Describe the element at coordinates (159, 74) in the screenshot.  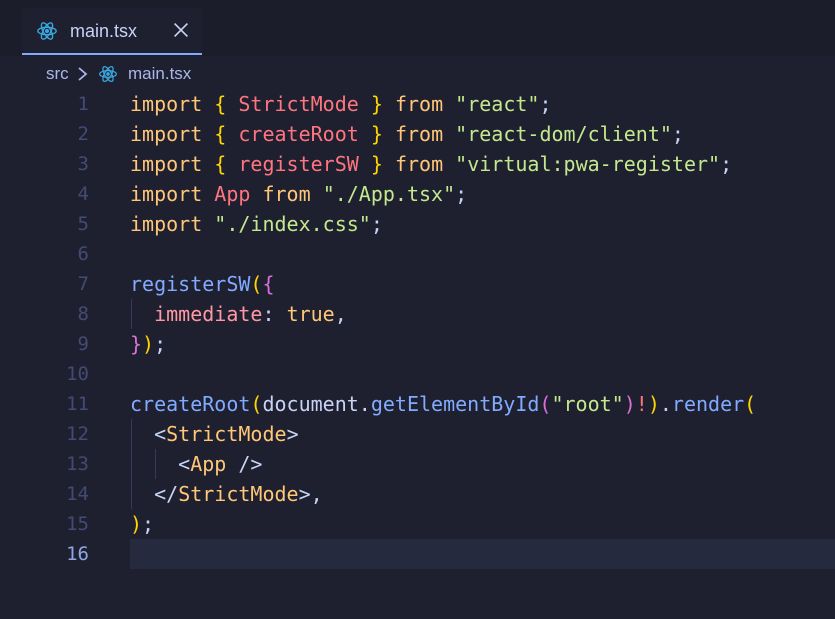
I see `breadcrumb-file: main.tsx` at that location.